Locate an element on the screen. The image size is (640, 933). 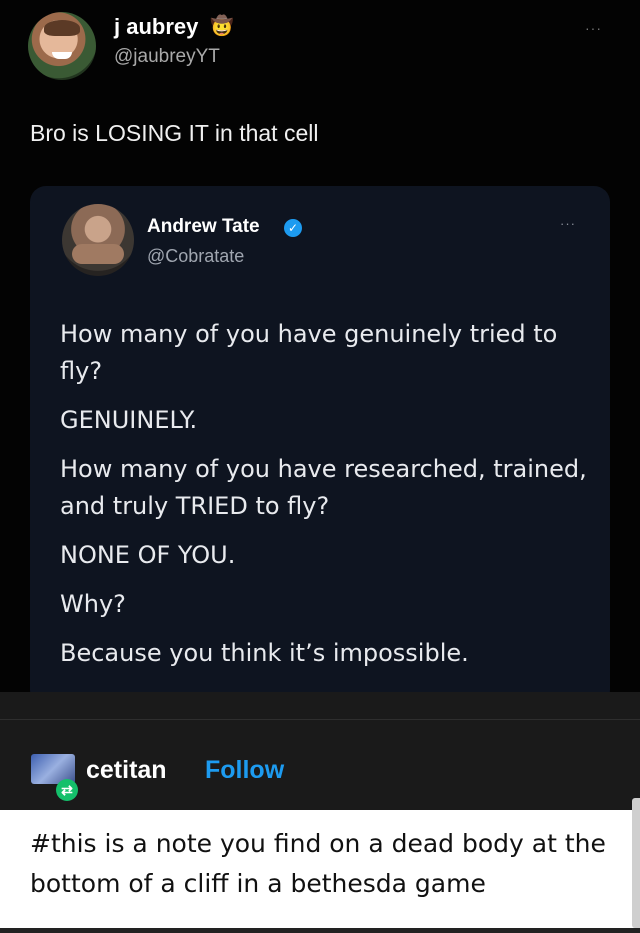
tumblr-post-header is located at coordinates (320, 751).